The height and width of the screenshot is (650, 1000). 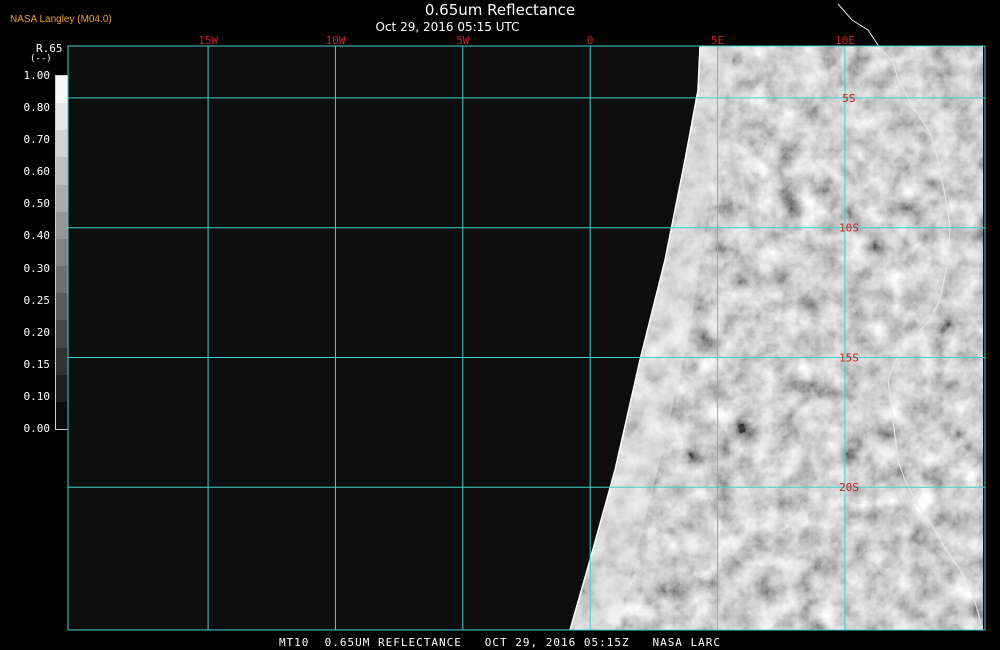 What do you see at coordinates (845, 40) in the screenshot?
I see `longitude-label: 10E` at bounding box center [845, 40].